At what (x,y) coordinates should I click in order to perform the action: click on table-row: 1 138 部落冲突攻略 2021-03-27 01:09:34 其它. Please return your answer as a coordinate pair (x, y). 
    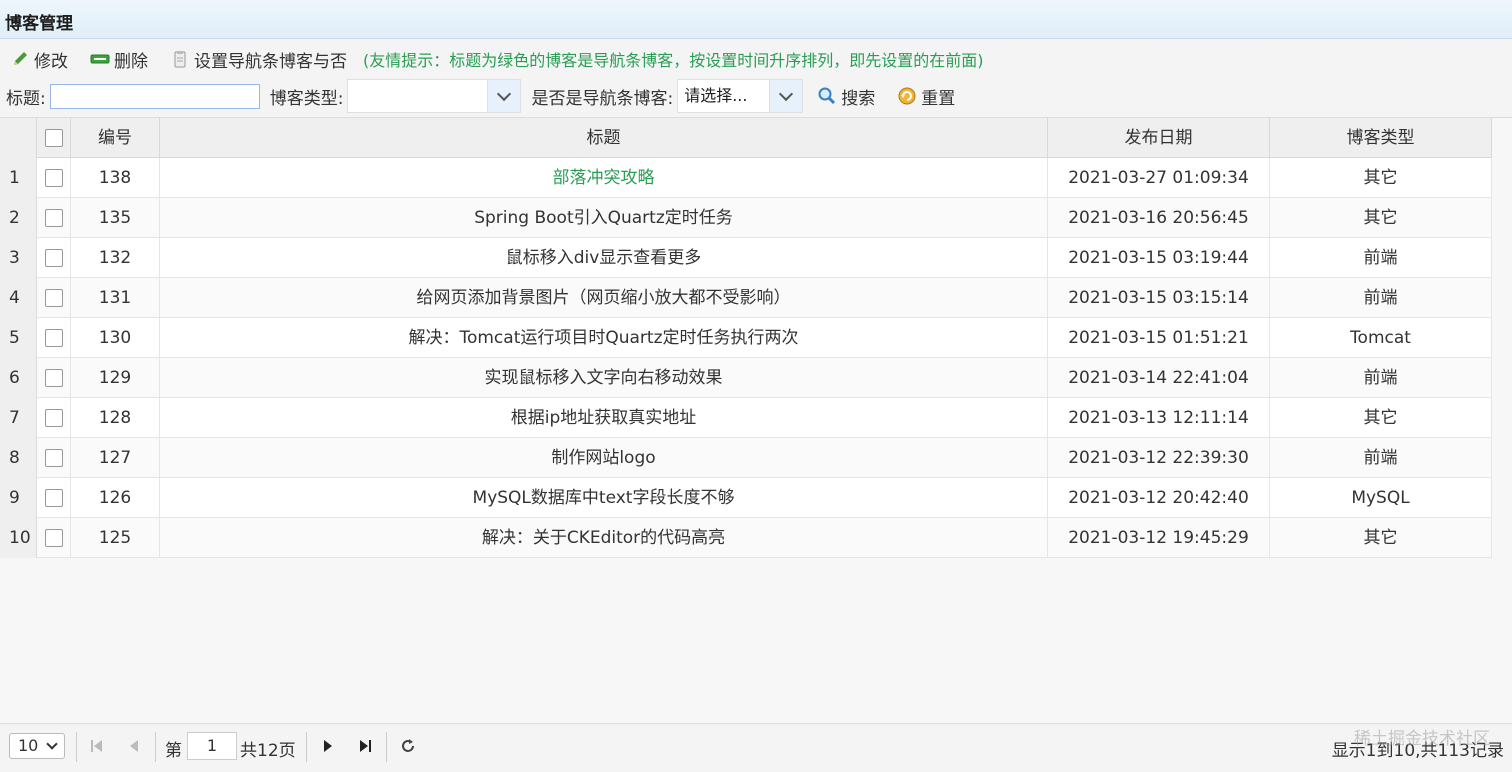
    Looking at the image, I should click on (746, 178).